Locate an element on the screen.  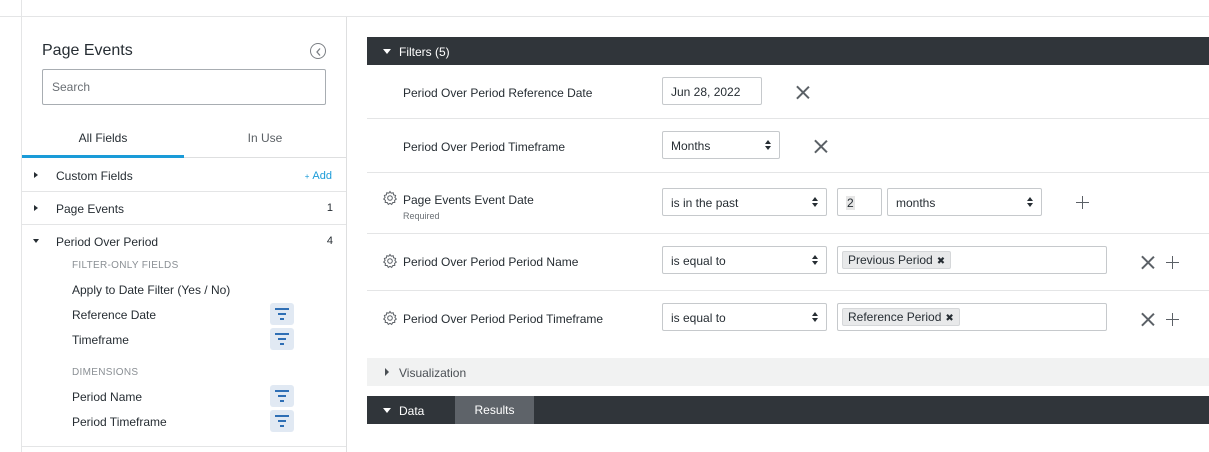
operator-value: is in the past is located at coordinates (705, 203).